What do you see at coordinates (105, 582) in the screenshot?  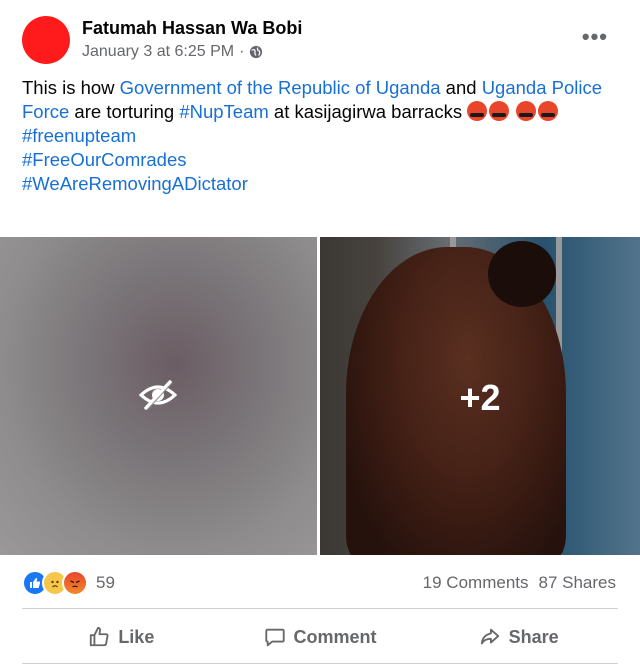 I see `reaction-count: 59` at bounding box center [105, 582].